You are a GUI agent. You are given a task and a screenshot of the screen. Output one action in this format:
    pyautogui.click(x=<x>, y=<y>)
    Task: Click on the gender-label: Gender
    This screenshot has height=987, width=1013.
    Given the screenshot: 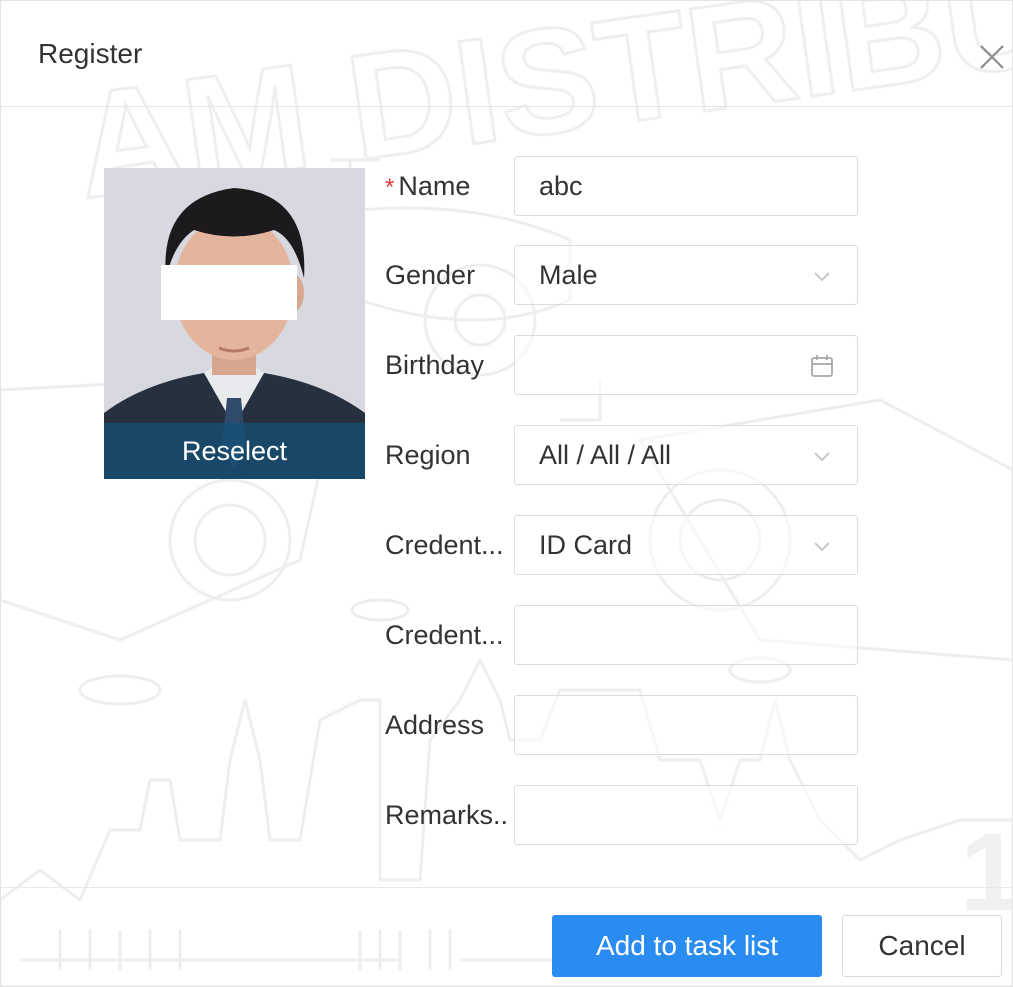 What is the action you would take?
    pyautogui.click(x=430, y=275)
    